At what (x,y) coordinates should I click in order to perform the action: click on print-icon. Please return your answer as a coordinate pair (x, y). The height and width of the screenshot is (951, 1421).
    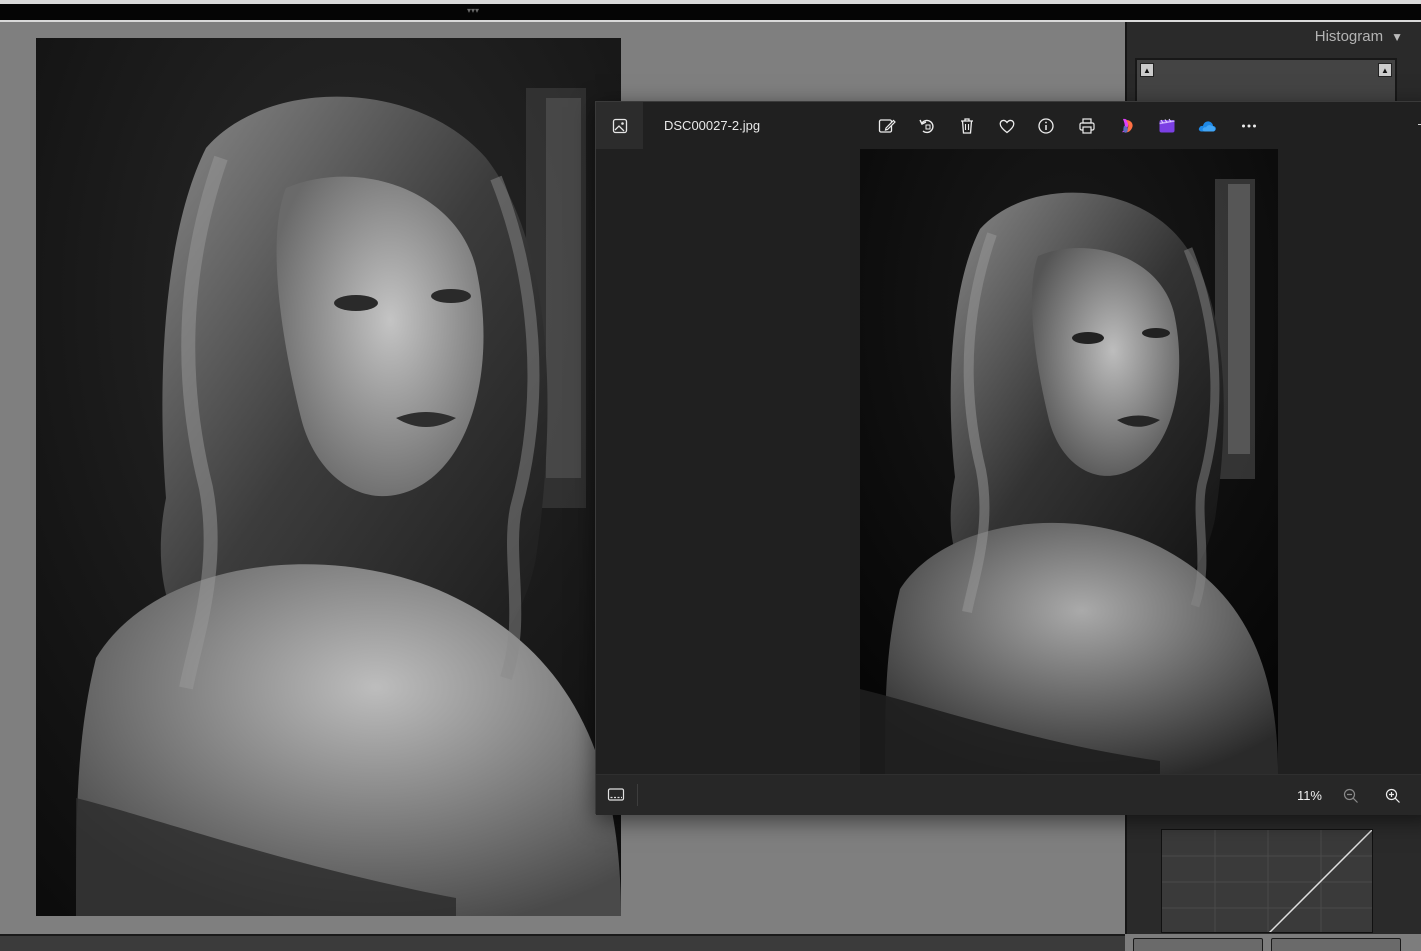
    Looking at the image, I should click on (1087, 126).